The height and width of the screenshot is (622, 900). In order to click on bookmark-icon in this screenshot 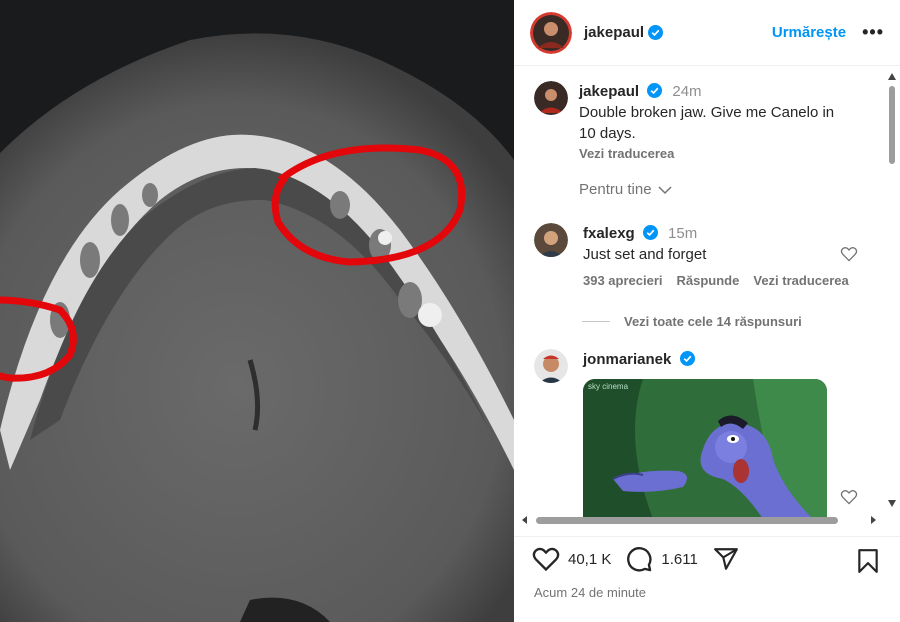, I will do `click(868, 561)`.